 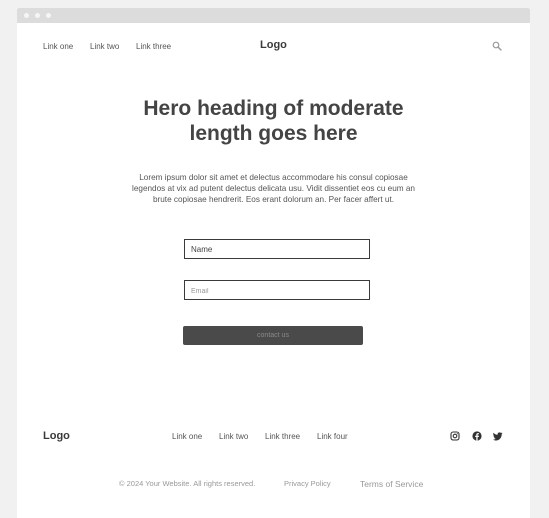 I want to click on footer-link-two: Link two, so click(x=233, y=436).